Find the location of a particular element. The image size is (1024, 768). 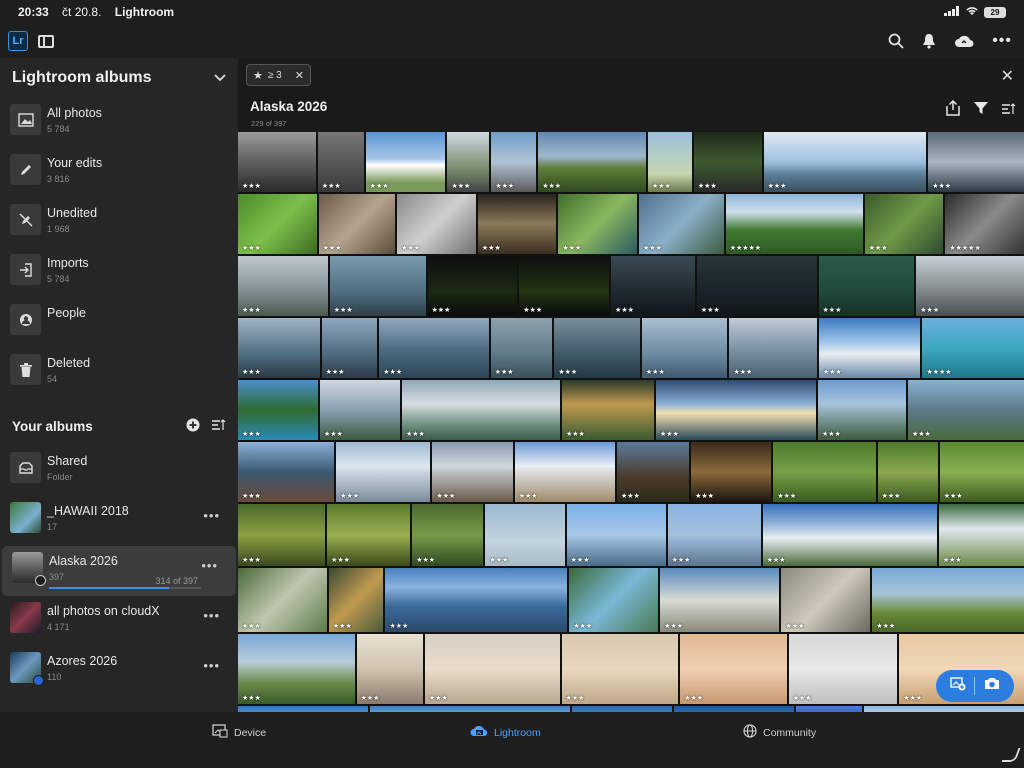

resize-handle-icon is located at coordinates (1011, 755).